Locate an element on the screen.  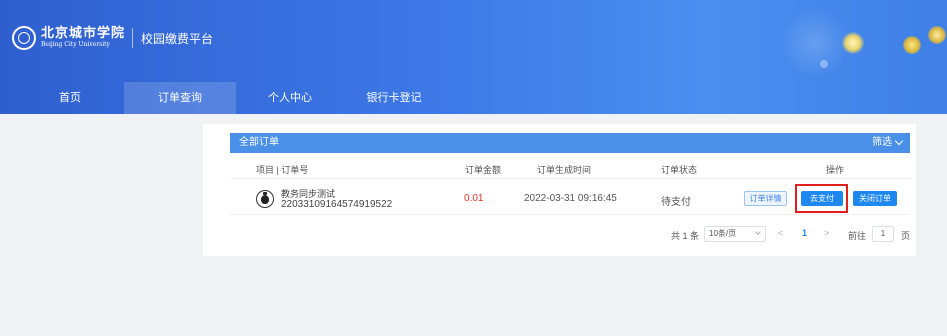
filter-button: 筛选 is located at coordinates (888, 143).